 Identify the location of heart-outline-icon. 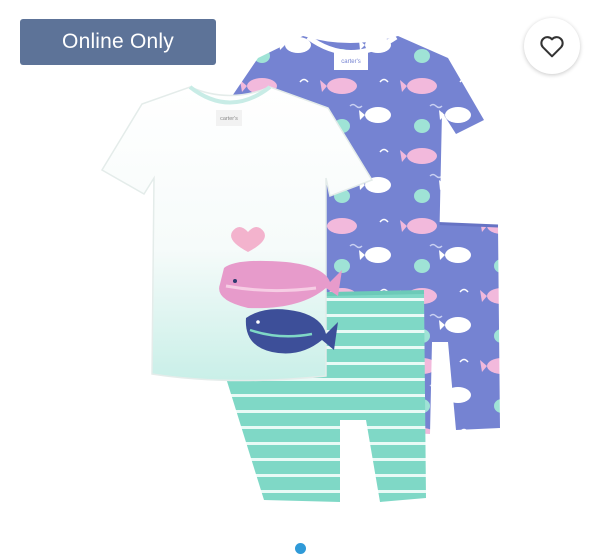
(552, 47).